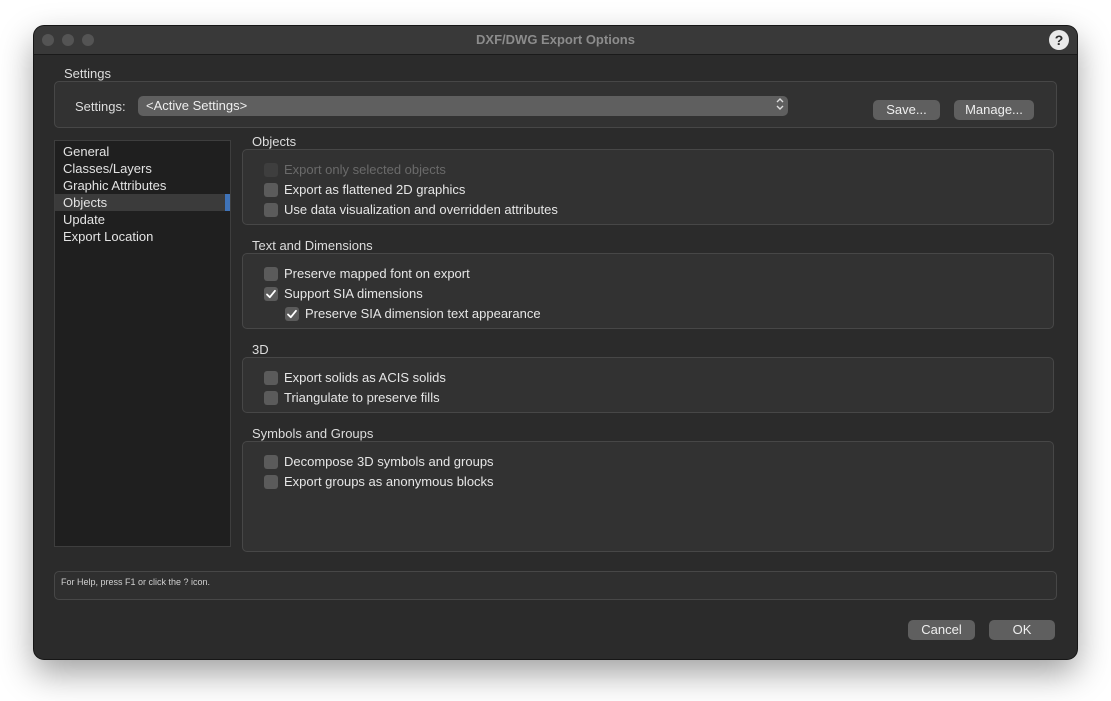 The image size is (1111, 701). Describe the element at coordinates (463, 106) in the screenshot. I see `settings-popup: <Active Settings>` at that location.